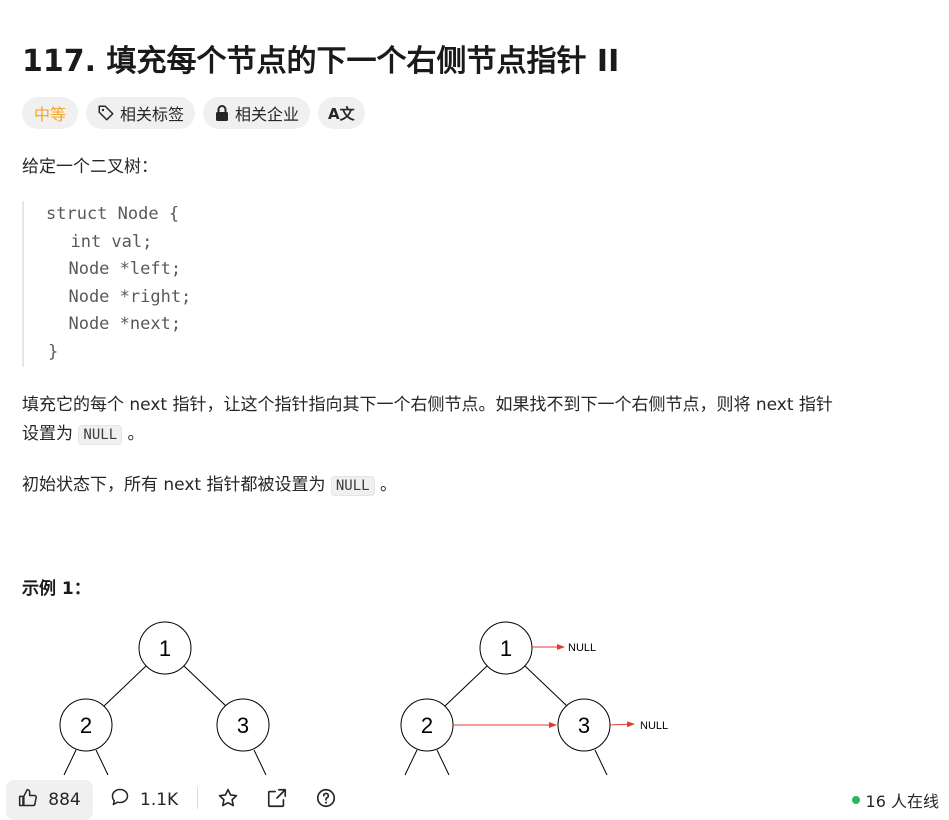 The width and height of the screenshot is (949, 820). What do you see at coordinates (113, 214) in the screenshot?
I see `code-line: struct Node {` at bounding box center [113, 214].